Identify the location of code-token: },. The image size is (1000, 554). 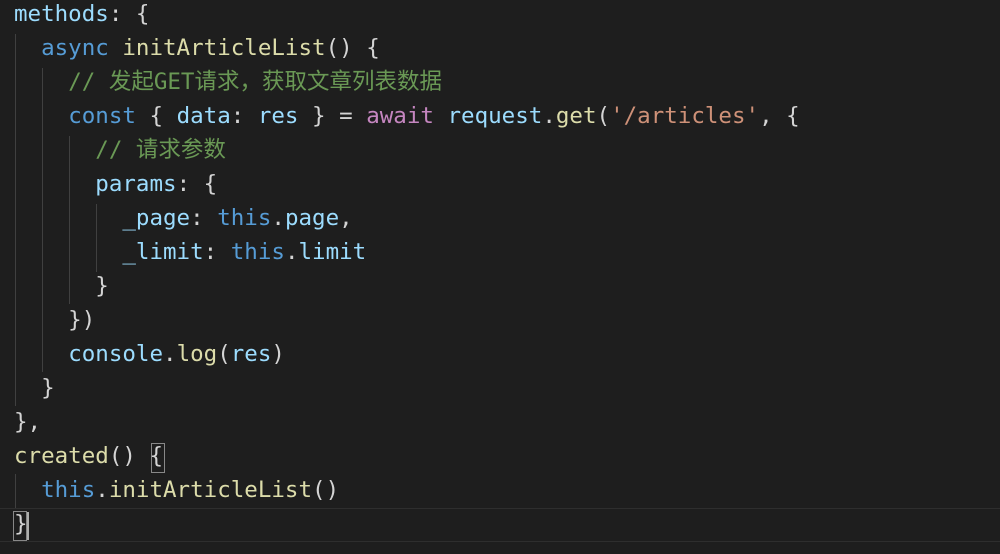
(28, 422).